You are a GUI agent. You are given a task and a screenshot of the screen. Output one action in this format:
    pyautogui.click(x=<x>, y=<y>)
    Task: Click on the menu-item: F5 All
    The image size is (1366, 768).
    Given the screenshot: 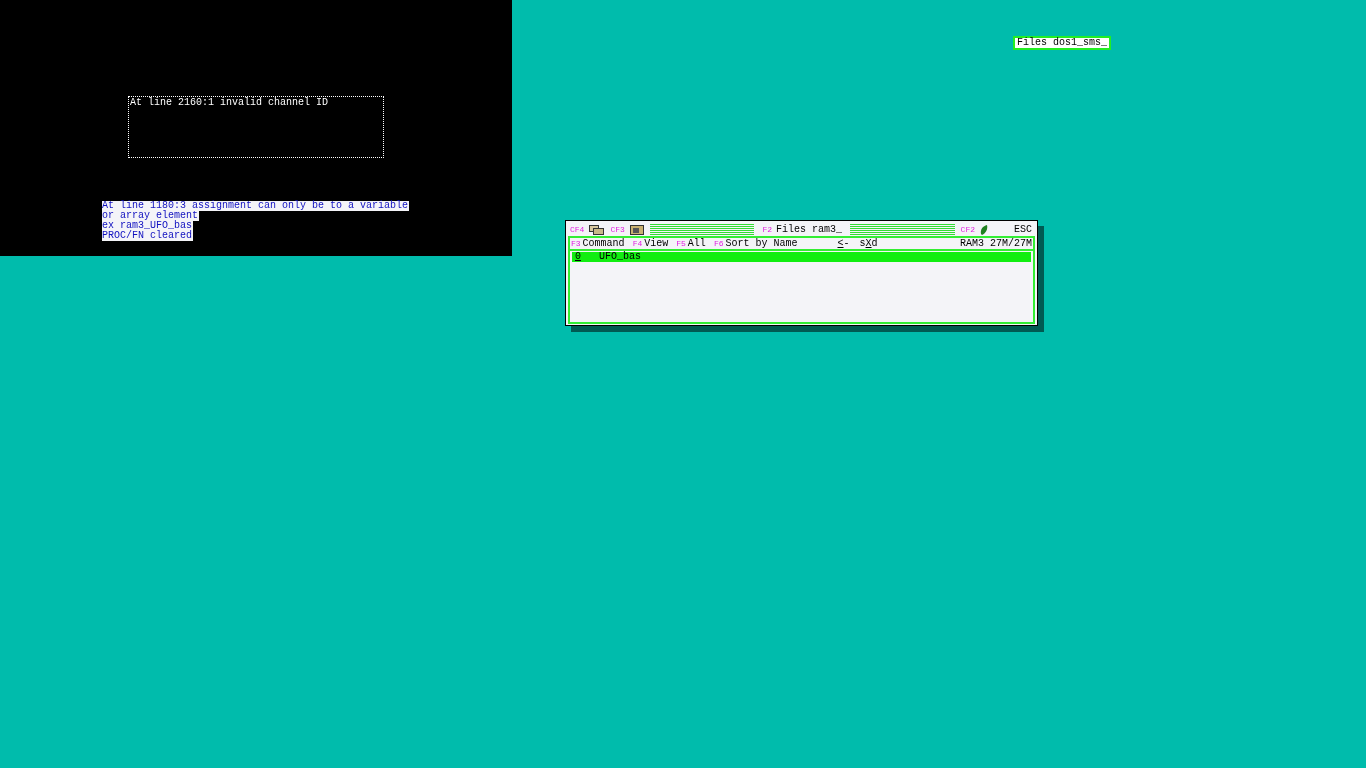 What is the action you would take?
    pyautogui.click(x=691, y=243)
    